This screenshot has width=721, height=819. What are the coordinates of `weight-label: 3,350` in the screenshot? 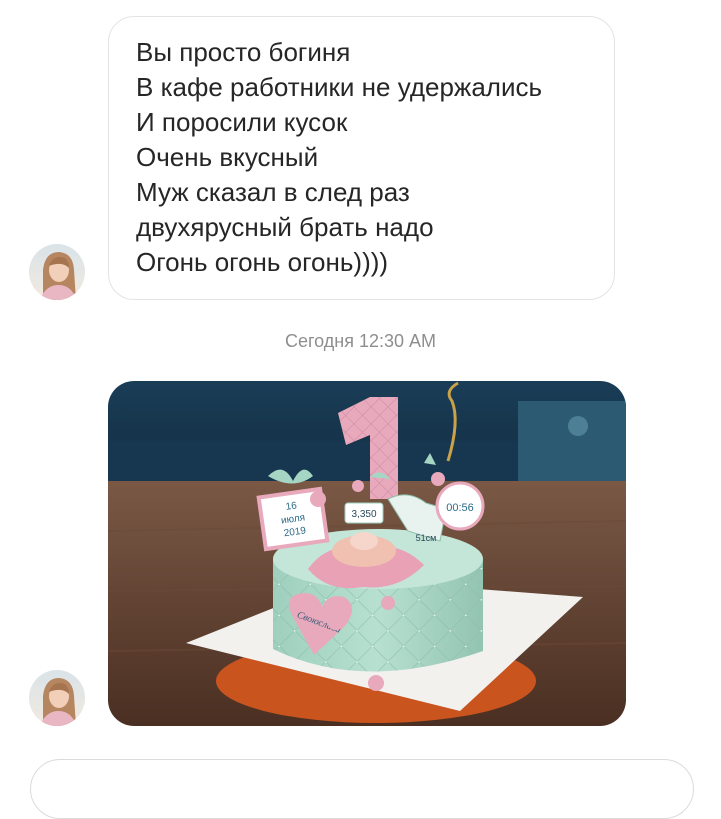 It's located at (363, 514).